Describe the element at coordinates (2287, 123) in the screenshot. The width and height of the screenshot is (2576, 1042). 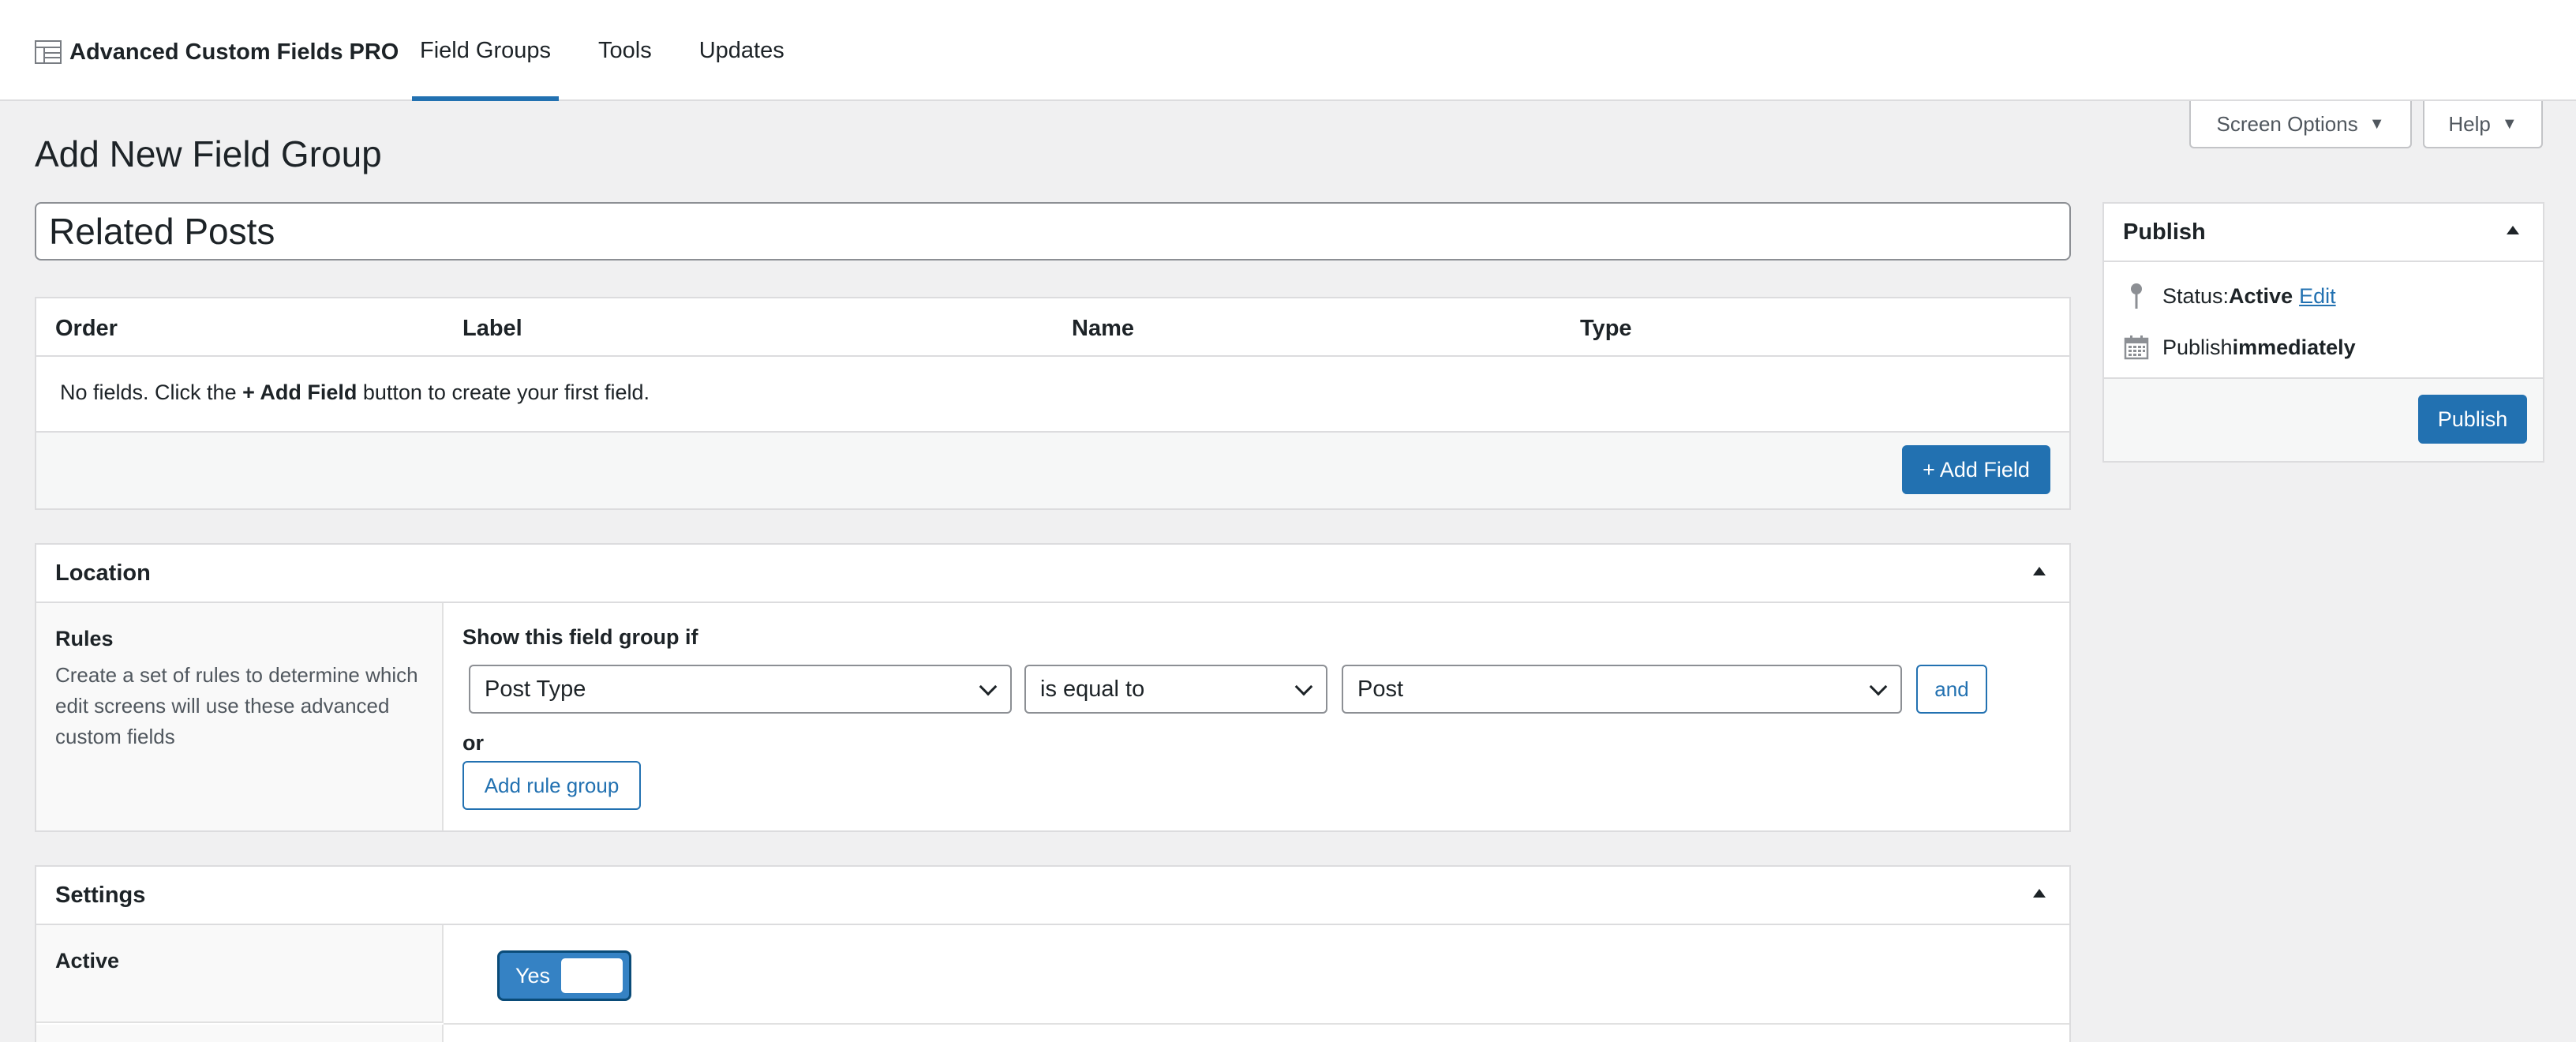
I see `screen-options-label: Screen Options` at that location.